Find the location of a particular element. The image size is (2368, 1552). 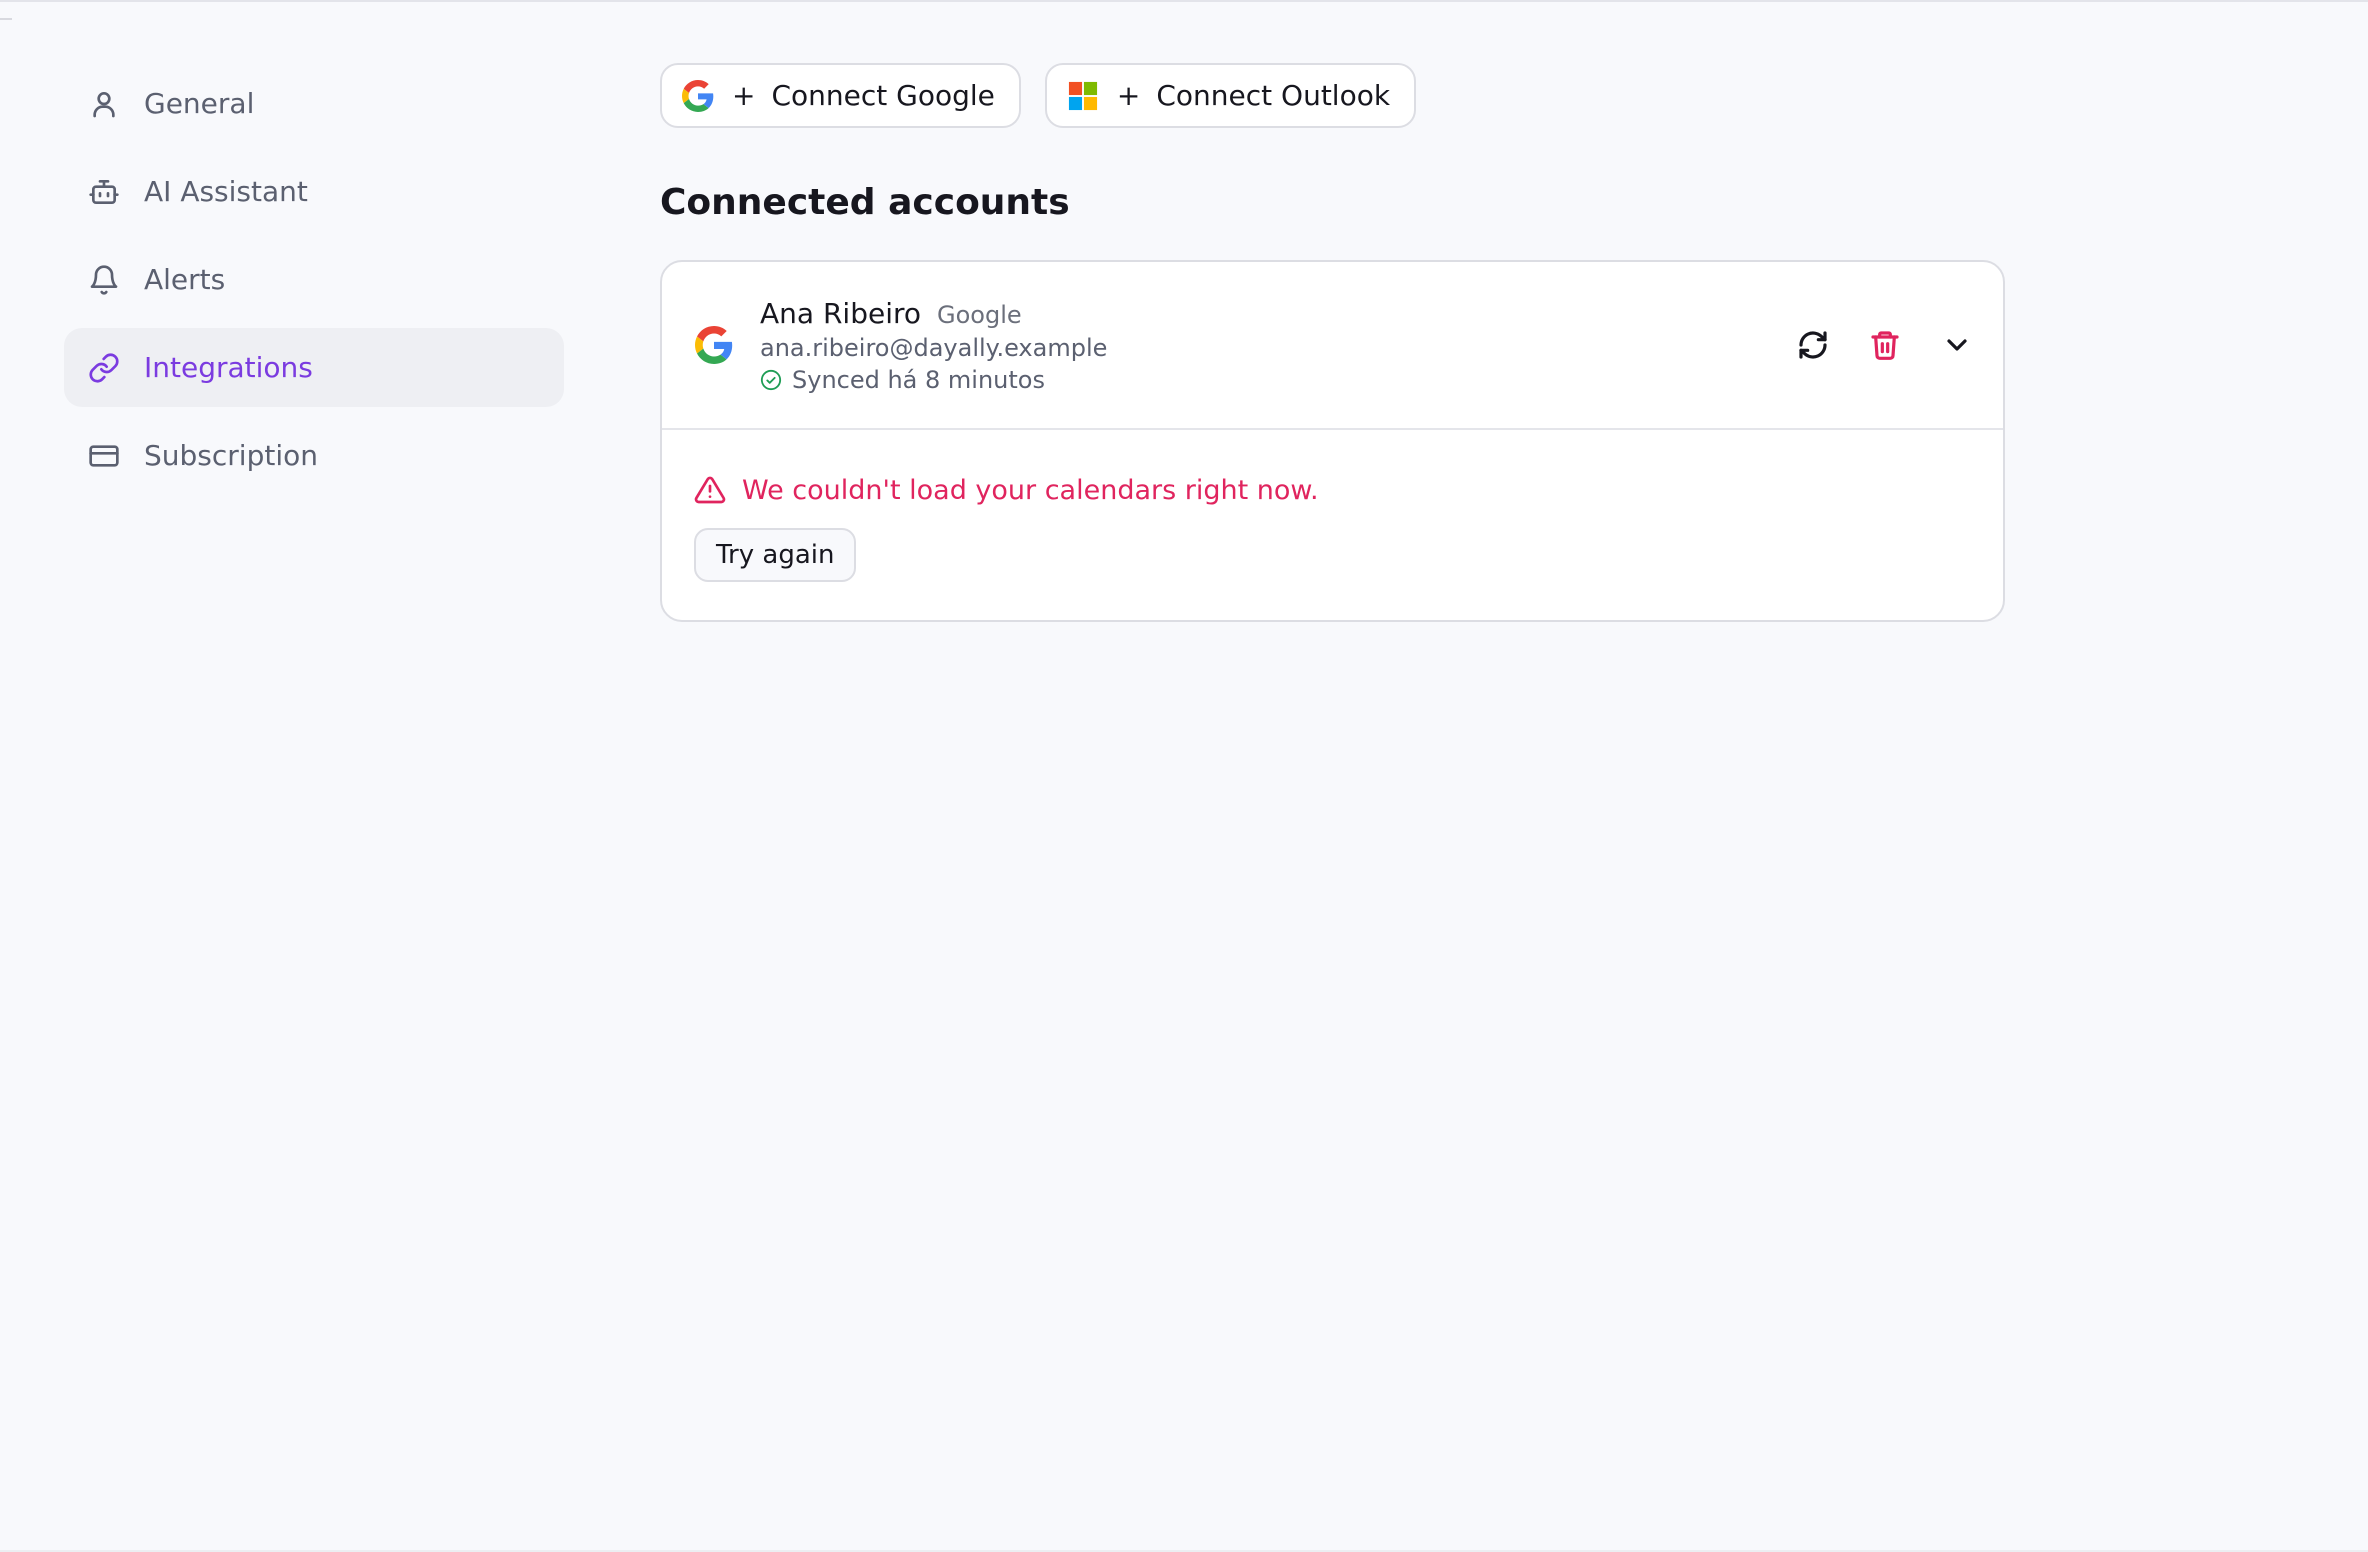

microsoft-logo-icon is located at coordinates (1083, 96).